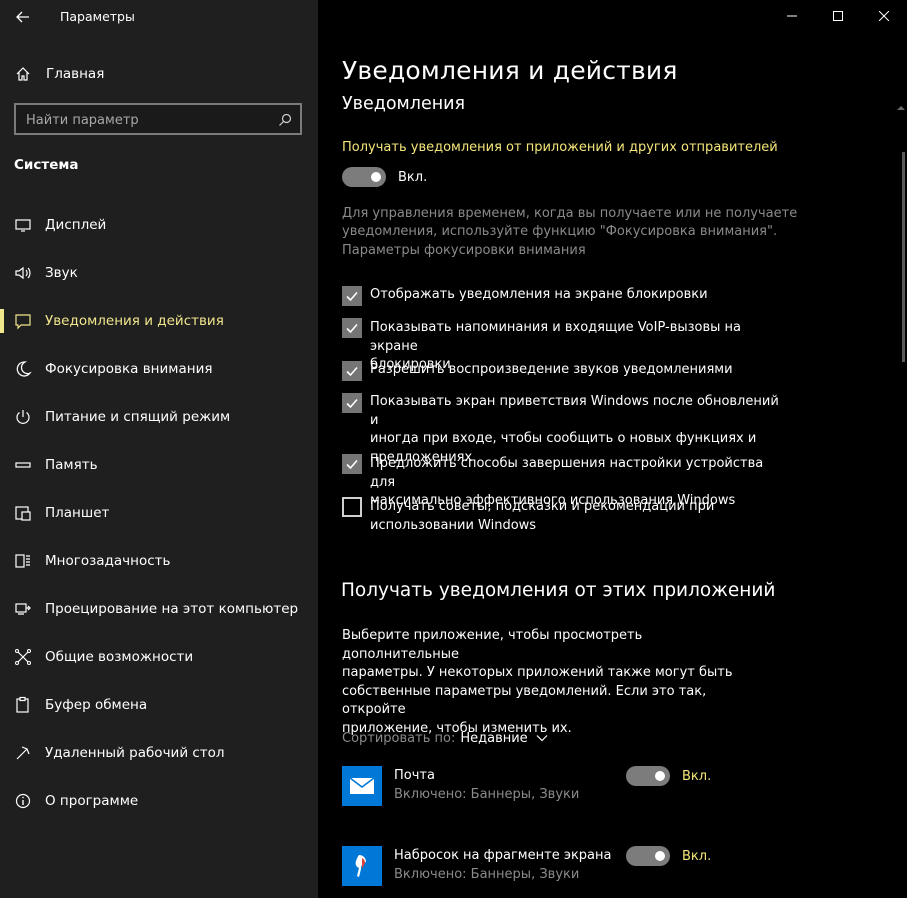  What do you see at coordinates (364, 177) in the screenshot?
I see `master-notifications-toggle` at bounding box center [364, 177].